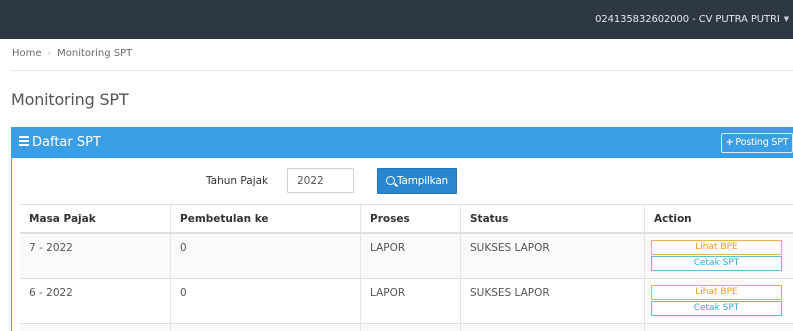  What do you see at coordinates (70, 99) in the screenshot?
I see `page-title: Monitoring SPT` at bounding box center [70, 99].